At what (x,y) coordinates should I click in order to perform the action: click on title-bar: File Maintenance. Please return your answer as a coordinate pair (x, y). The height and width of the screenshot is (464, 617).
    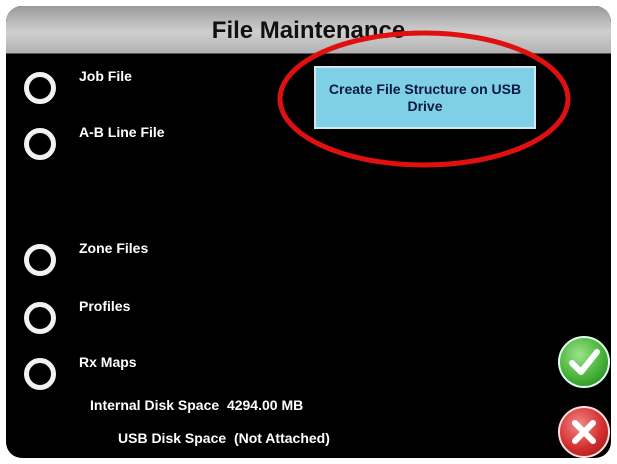
    Looking at the image, I should click on (308, 30).